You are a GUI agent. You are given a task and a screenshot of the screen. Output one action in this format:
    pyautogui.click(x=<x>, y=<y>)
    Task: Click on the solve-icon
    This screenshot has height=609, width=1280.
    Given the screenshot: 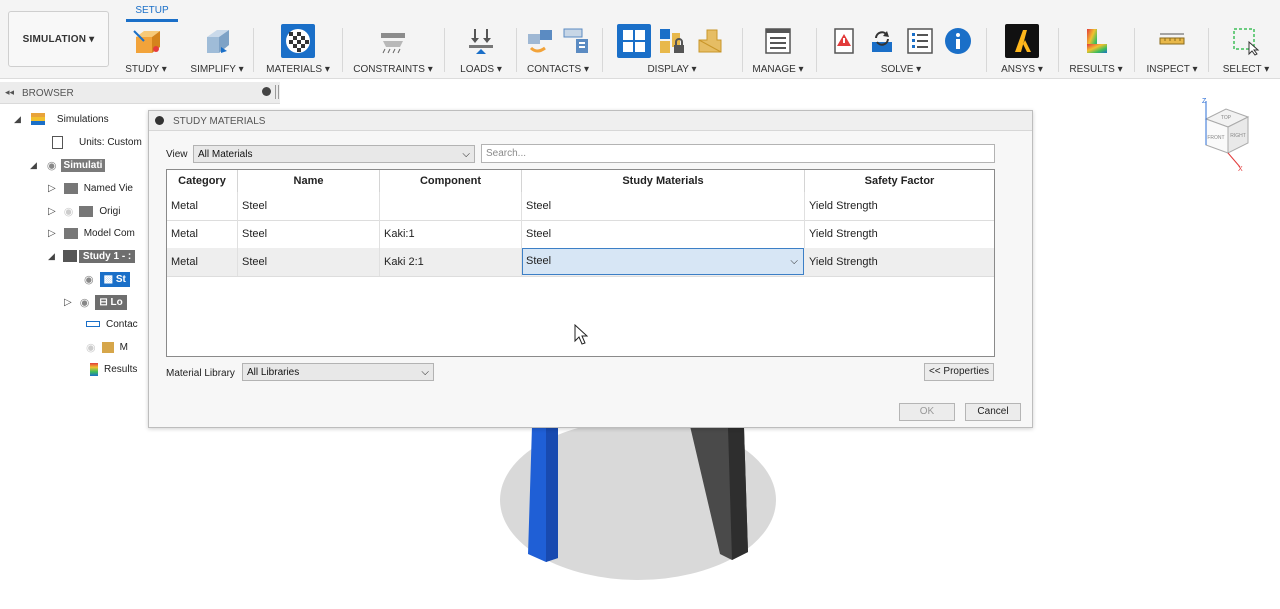 What is the action you would take?
    pyautogui.click(x=882, y=41)
    